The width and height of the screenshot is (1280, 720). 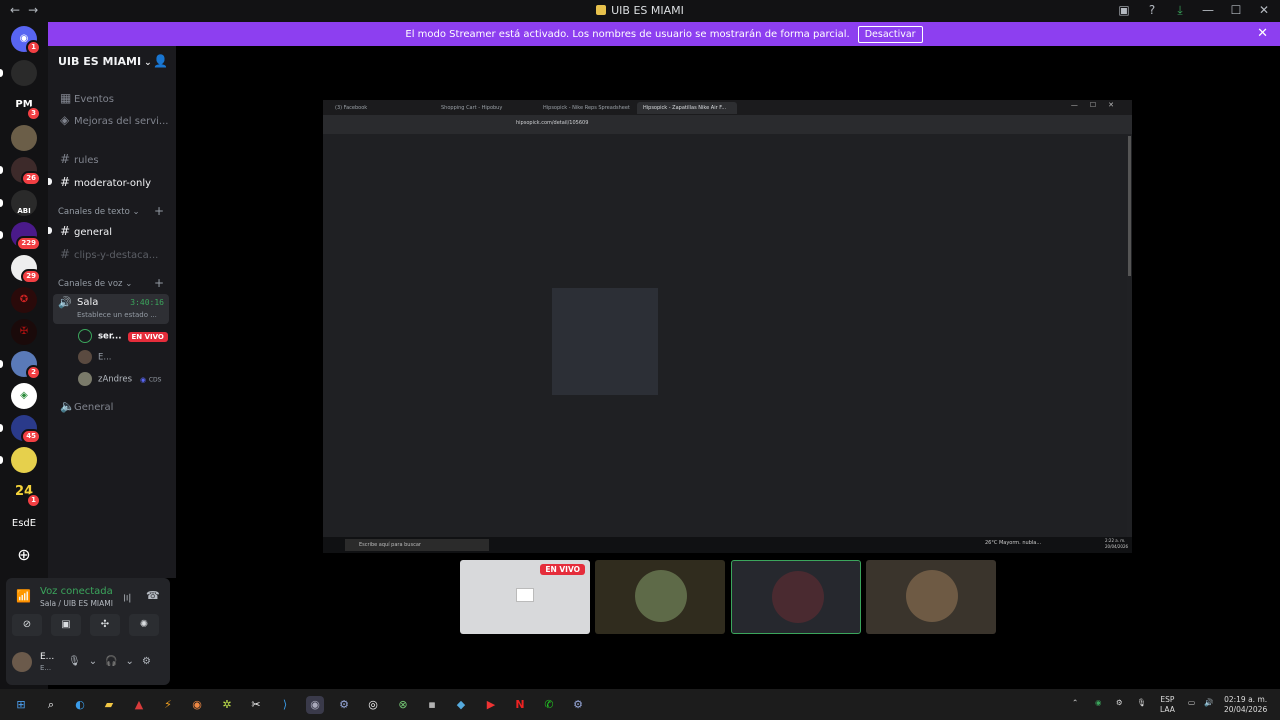 What do you see at coordinates (146, 661) in the screenshot?
I see `gear-icon: ⚙` at bounding box center [146, 661].